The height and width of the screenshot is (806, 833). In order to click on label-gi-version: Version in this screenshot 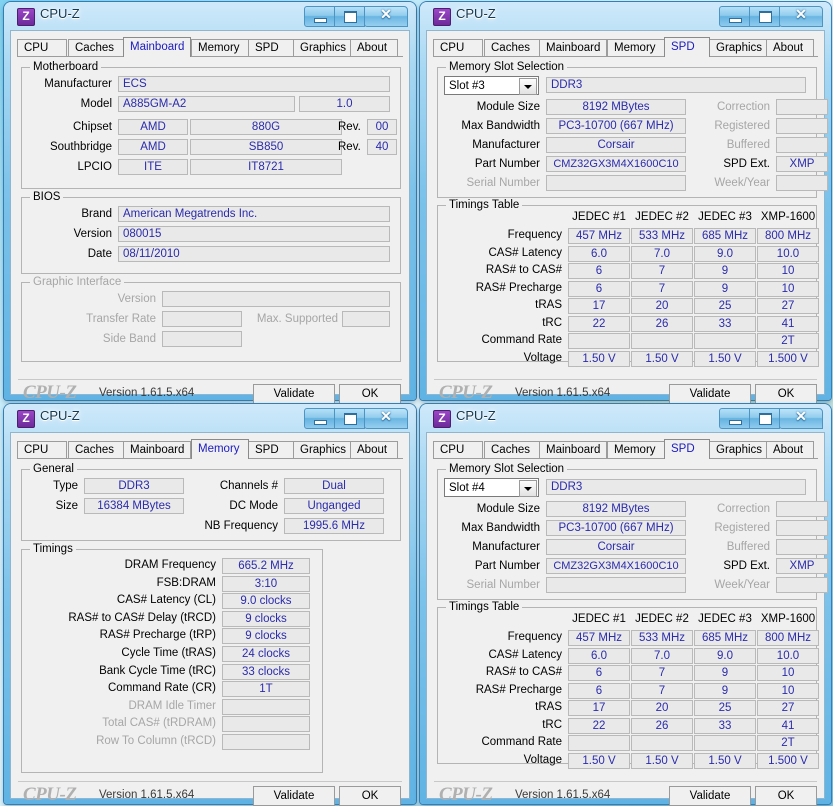, I will do `click(136, 299)`.